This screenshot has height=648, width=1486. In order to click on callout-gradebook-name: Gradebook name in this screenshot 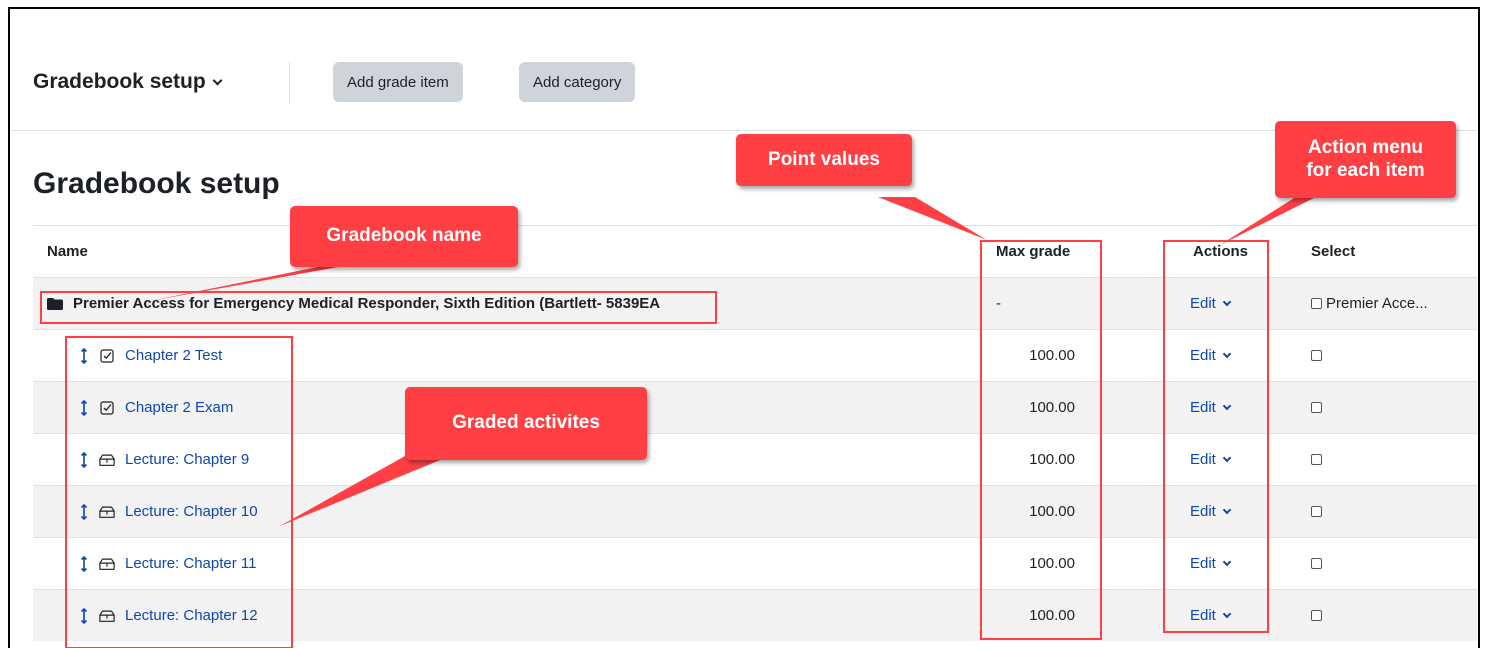, I will do `click(404, 236)`.